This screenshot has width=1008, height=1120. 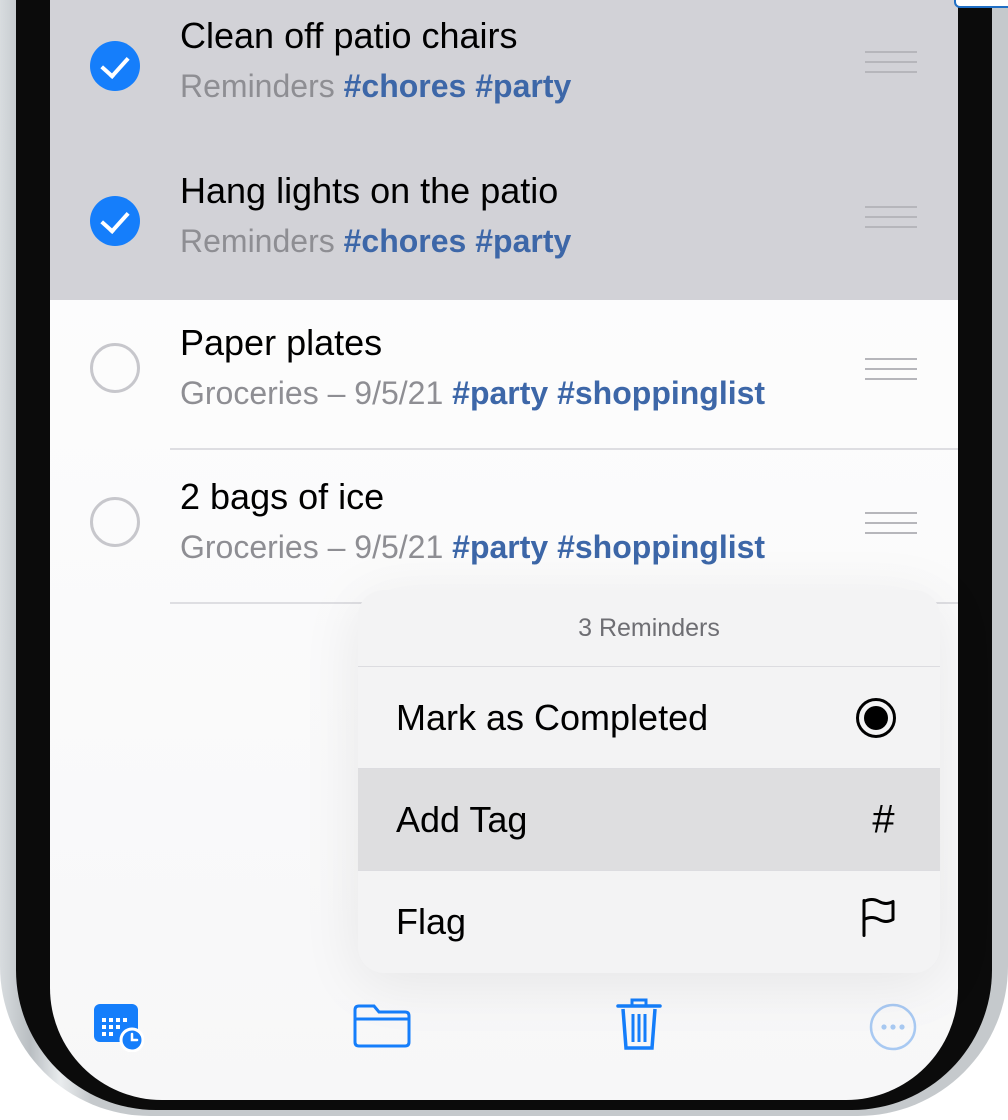 What do you see at coordinates (649, 628) in the screenshot?
I see `menu-header: 3 Reminders` at bounding box center [649, 628].